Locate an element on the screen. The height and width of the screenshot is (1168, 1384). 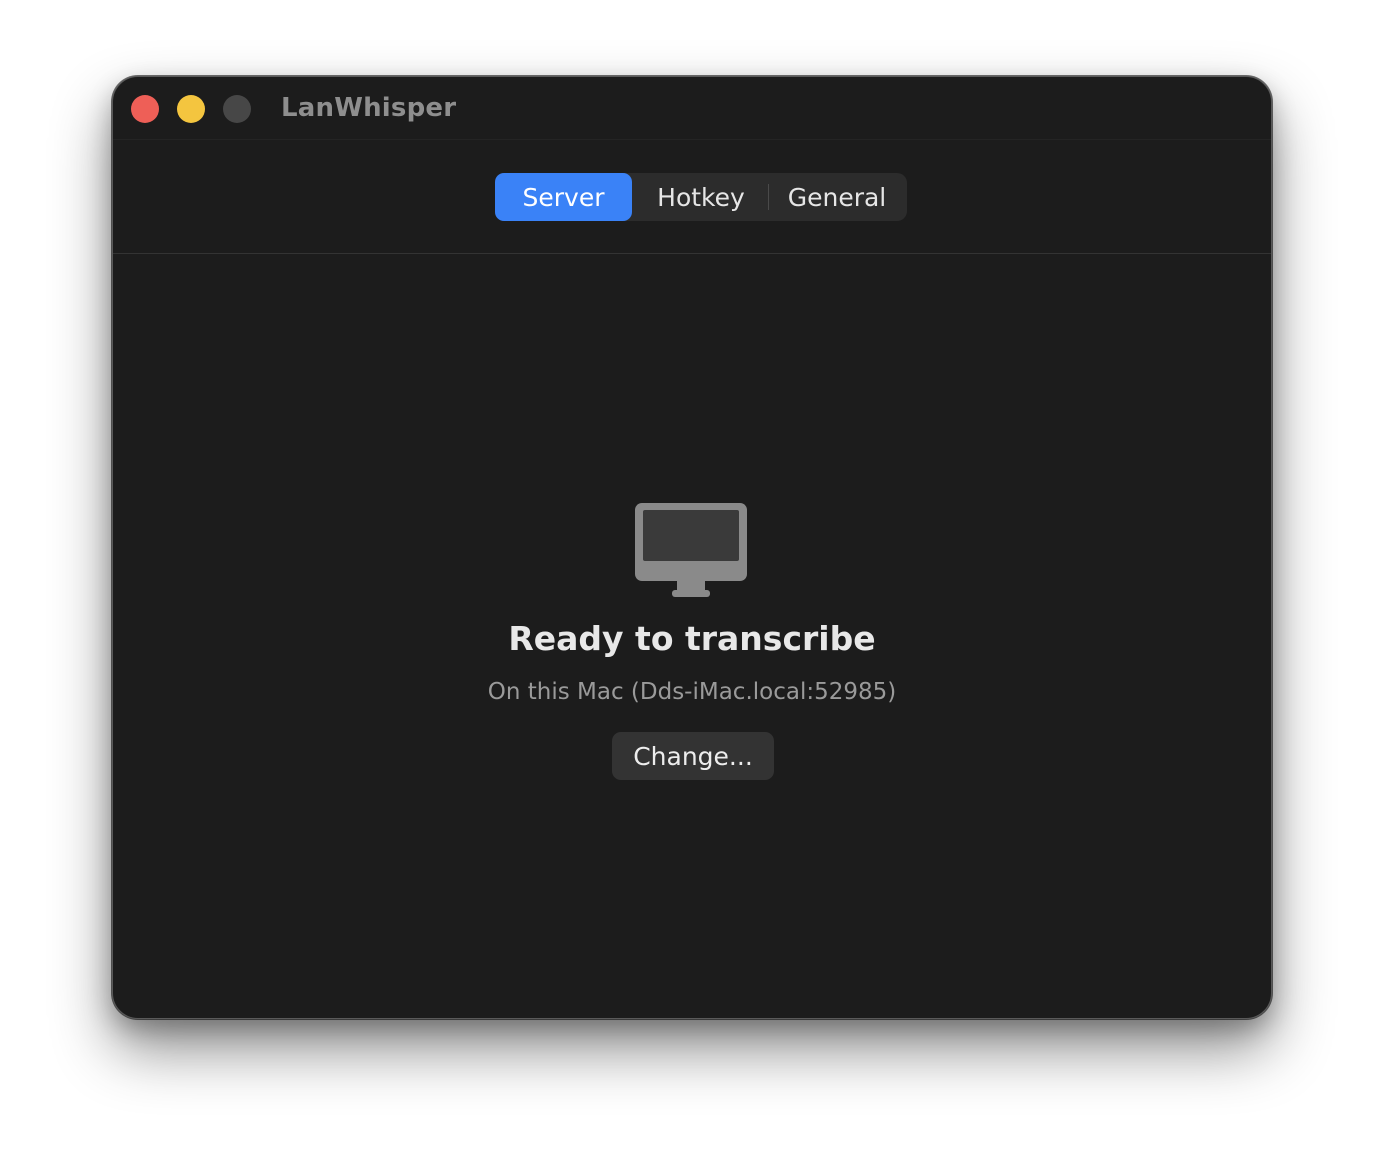
tab-hotkey: Hotkey is located at coordinates (701, 197).